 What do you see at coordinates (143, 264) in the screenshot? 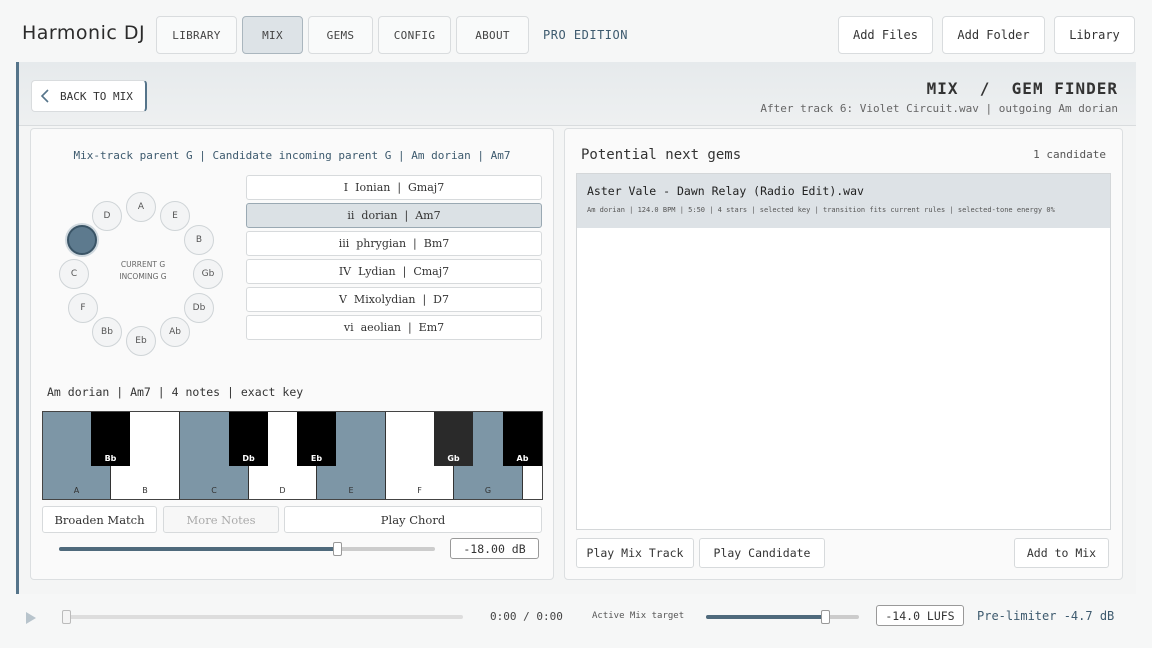
I see `current-key-label: CURRENT G` at bounding box center [143, 264].